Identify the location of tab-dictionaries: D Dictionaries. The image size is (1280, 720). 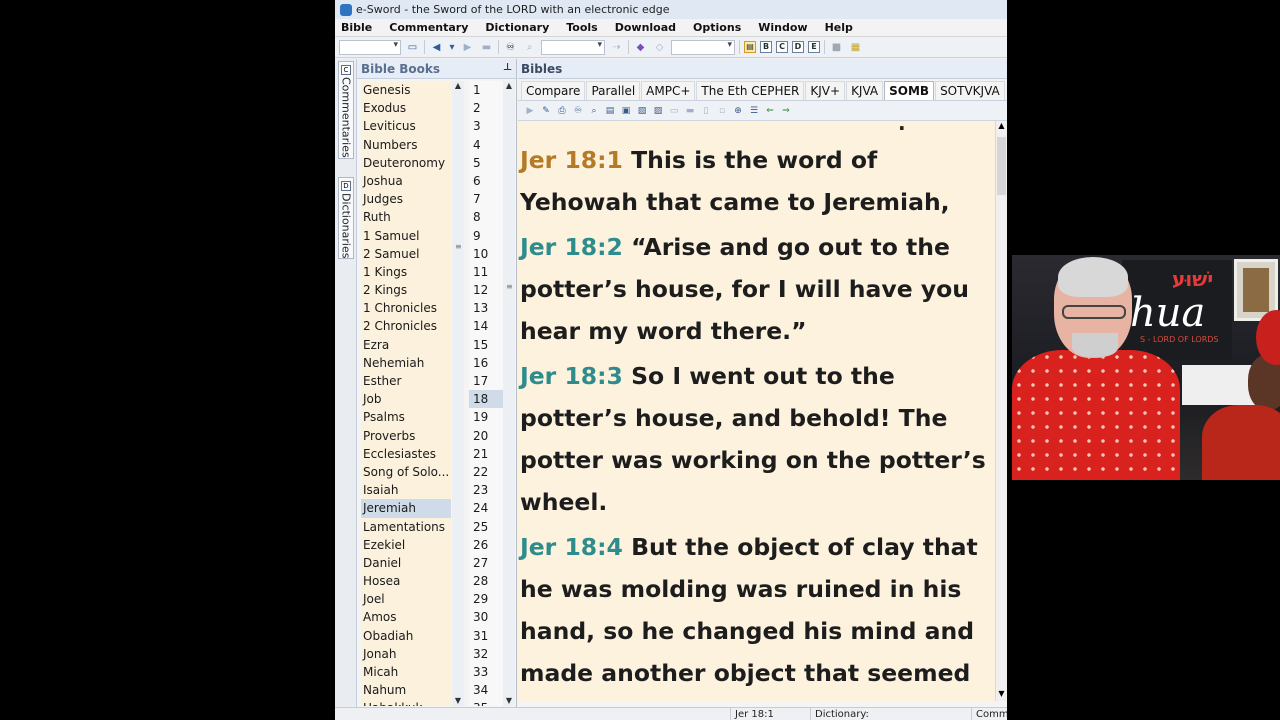
(346, 218).